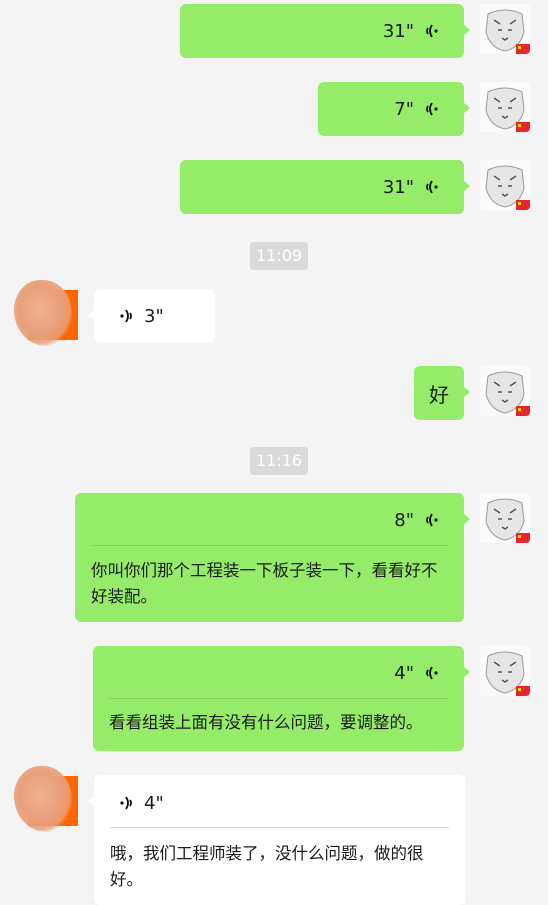 This screenshot has height=905, width=548. I want to click on voice-transcript: 哦，我们工程师装了，没什么问题，做的很好。, so click(267, 866).